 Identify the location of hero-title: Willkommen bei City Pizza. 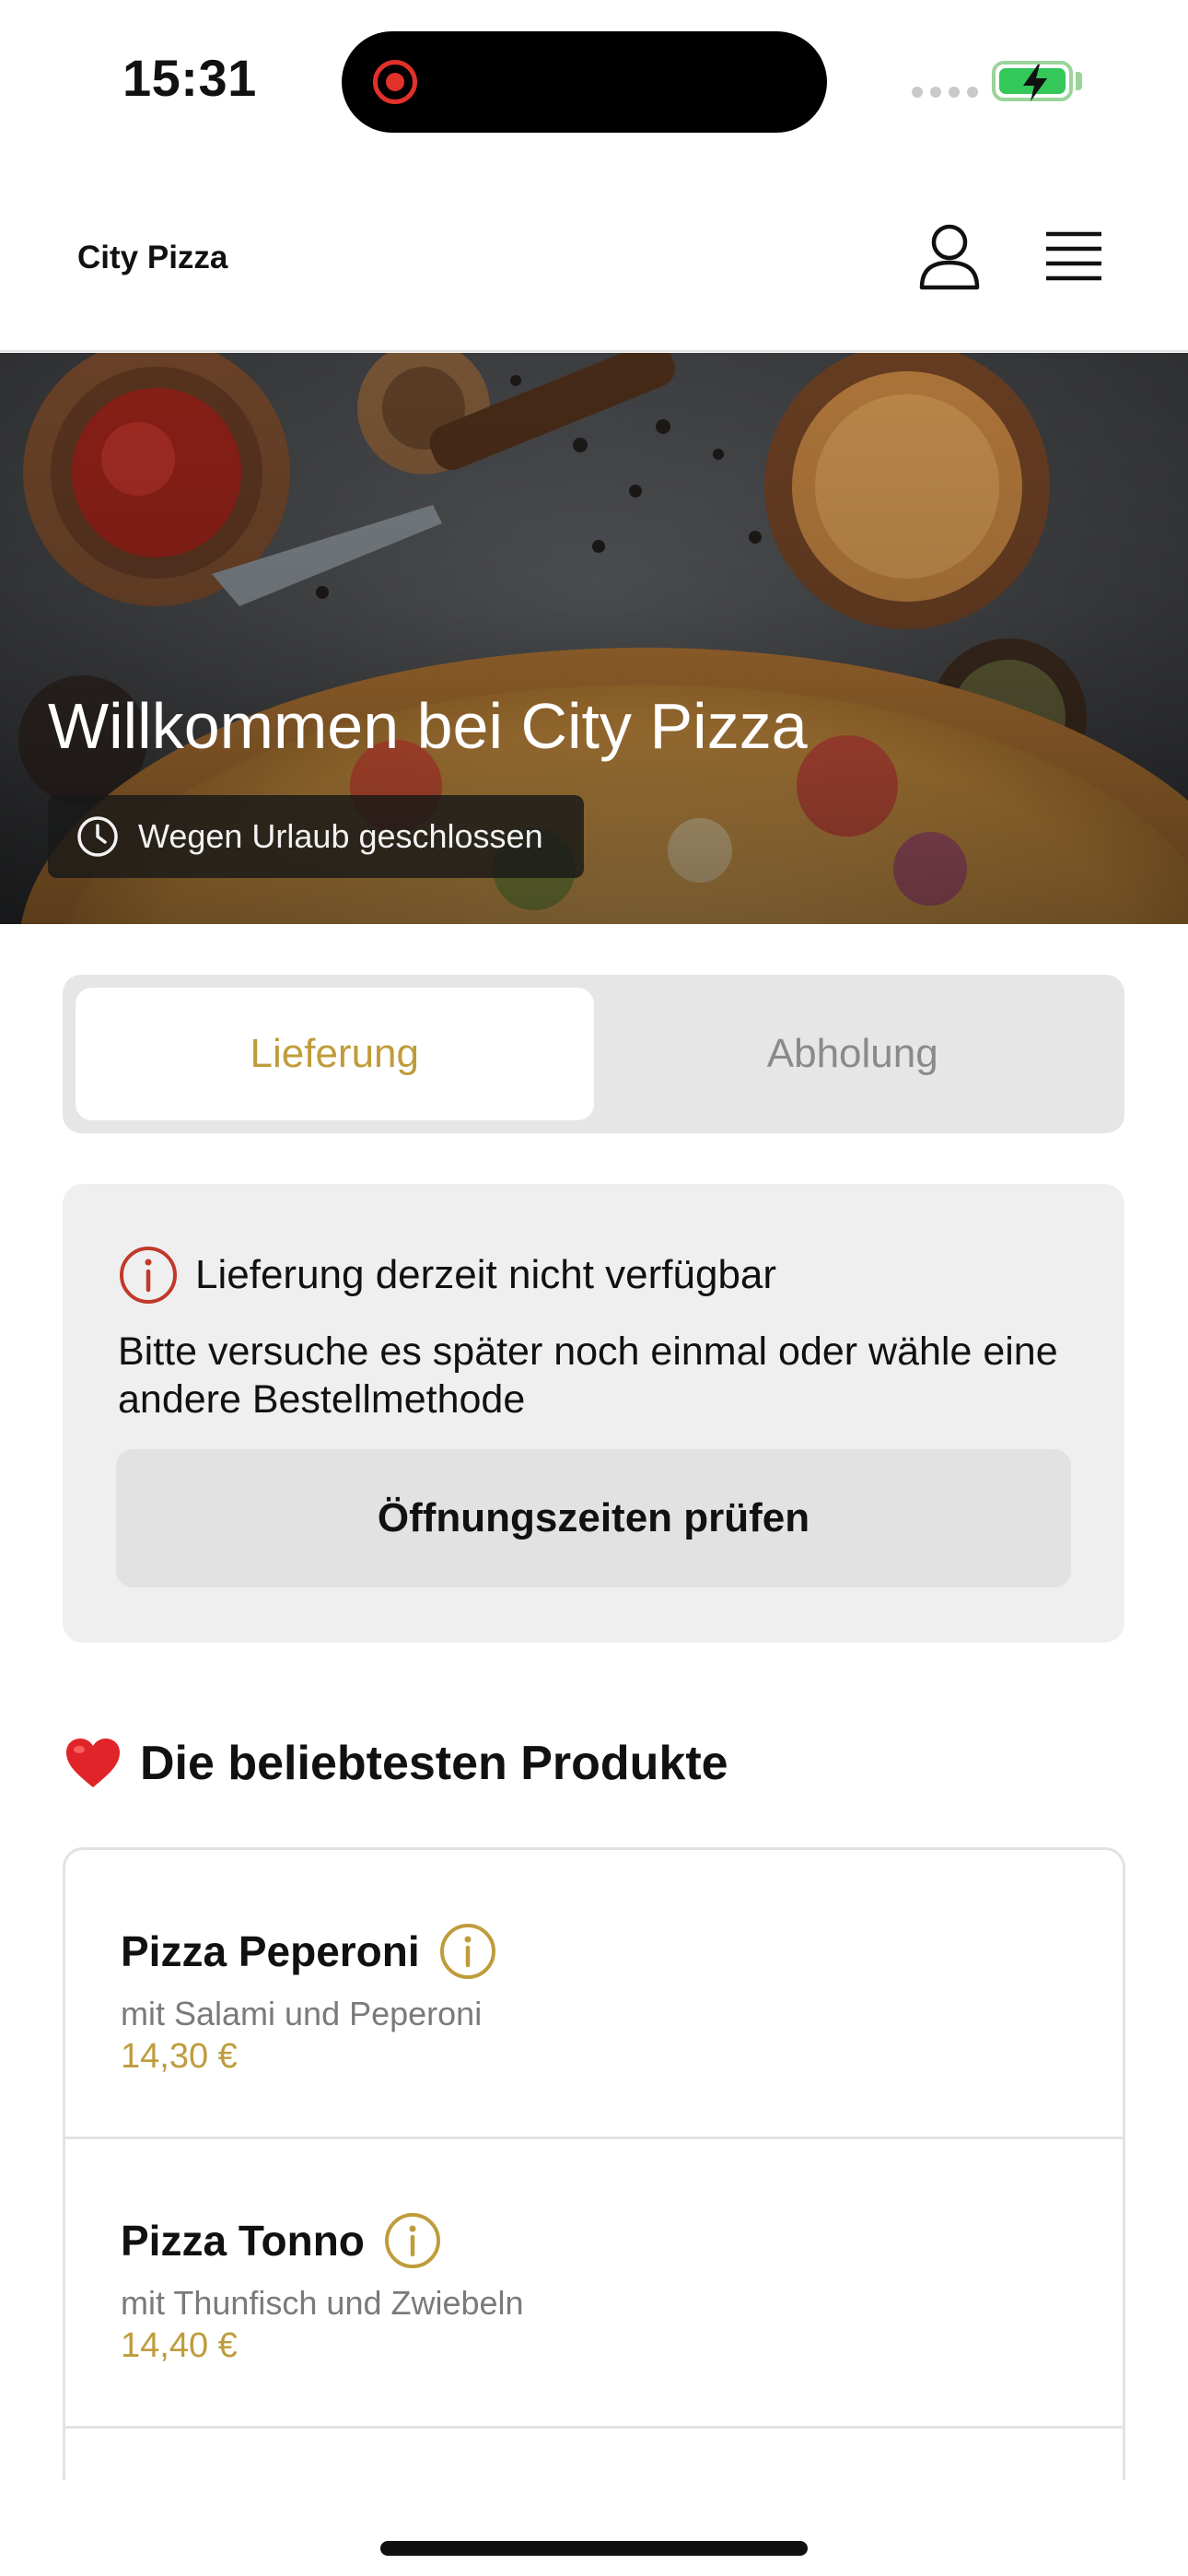
(428, 726).